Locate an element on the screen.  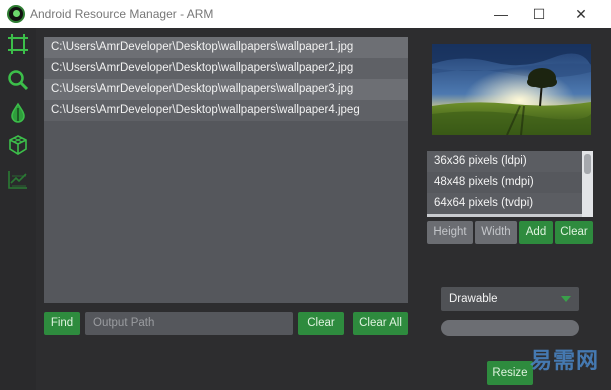
resource-type-dropdown: Drawable is located at coordinates (510, 299).